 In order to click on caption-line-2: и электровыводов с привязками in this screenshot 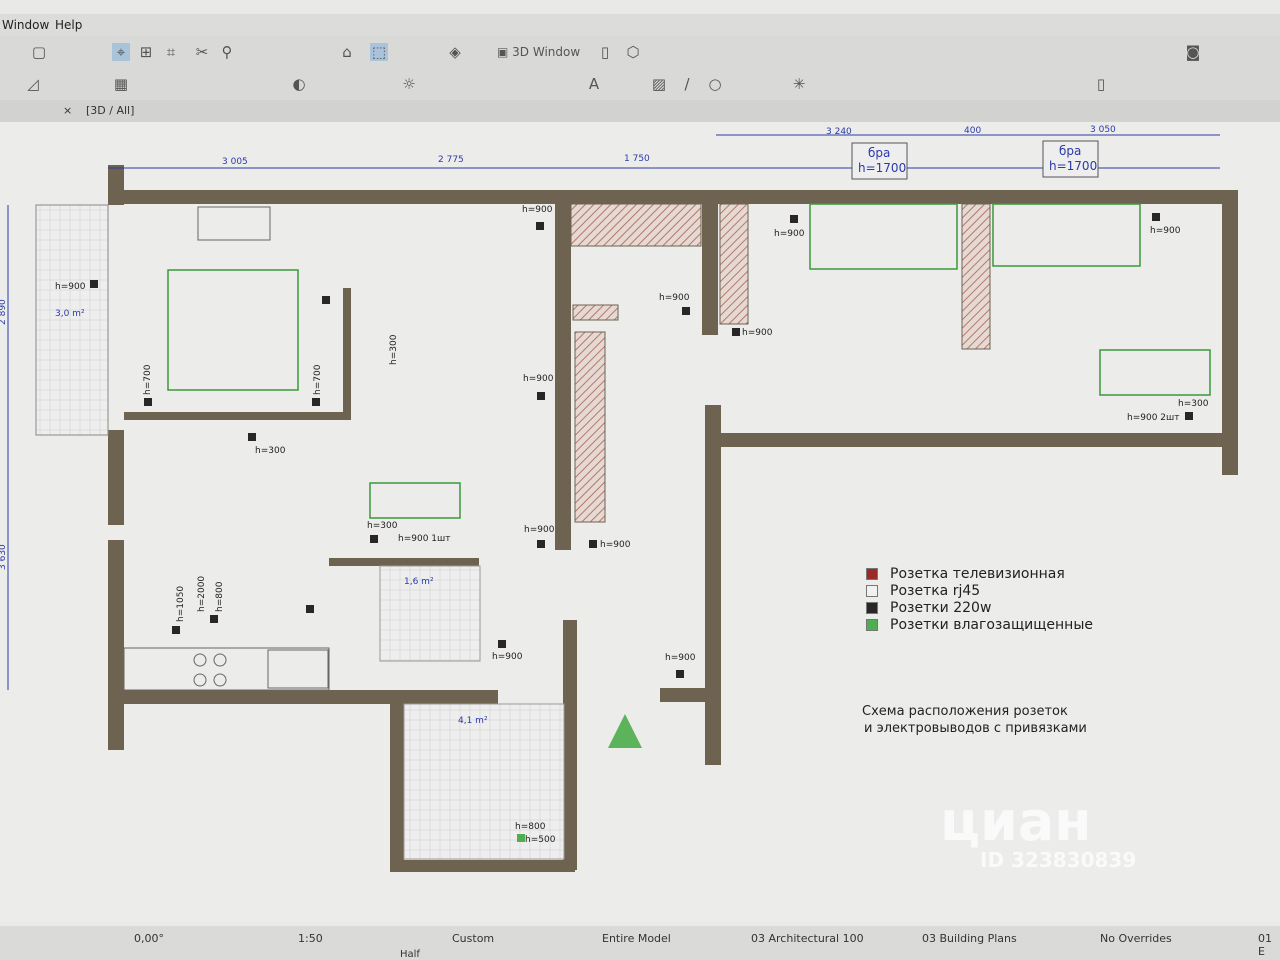, I will do `click(975, 728)`.